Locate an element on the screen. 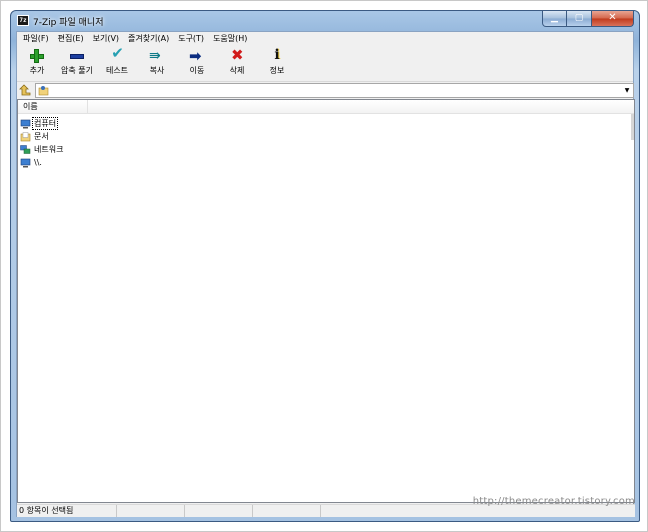 This screenshot has width=648, height=532. info-button: i 정보 is located at coordinates (277, 64).